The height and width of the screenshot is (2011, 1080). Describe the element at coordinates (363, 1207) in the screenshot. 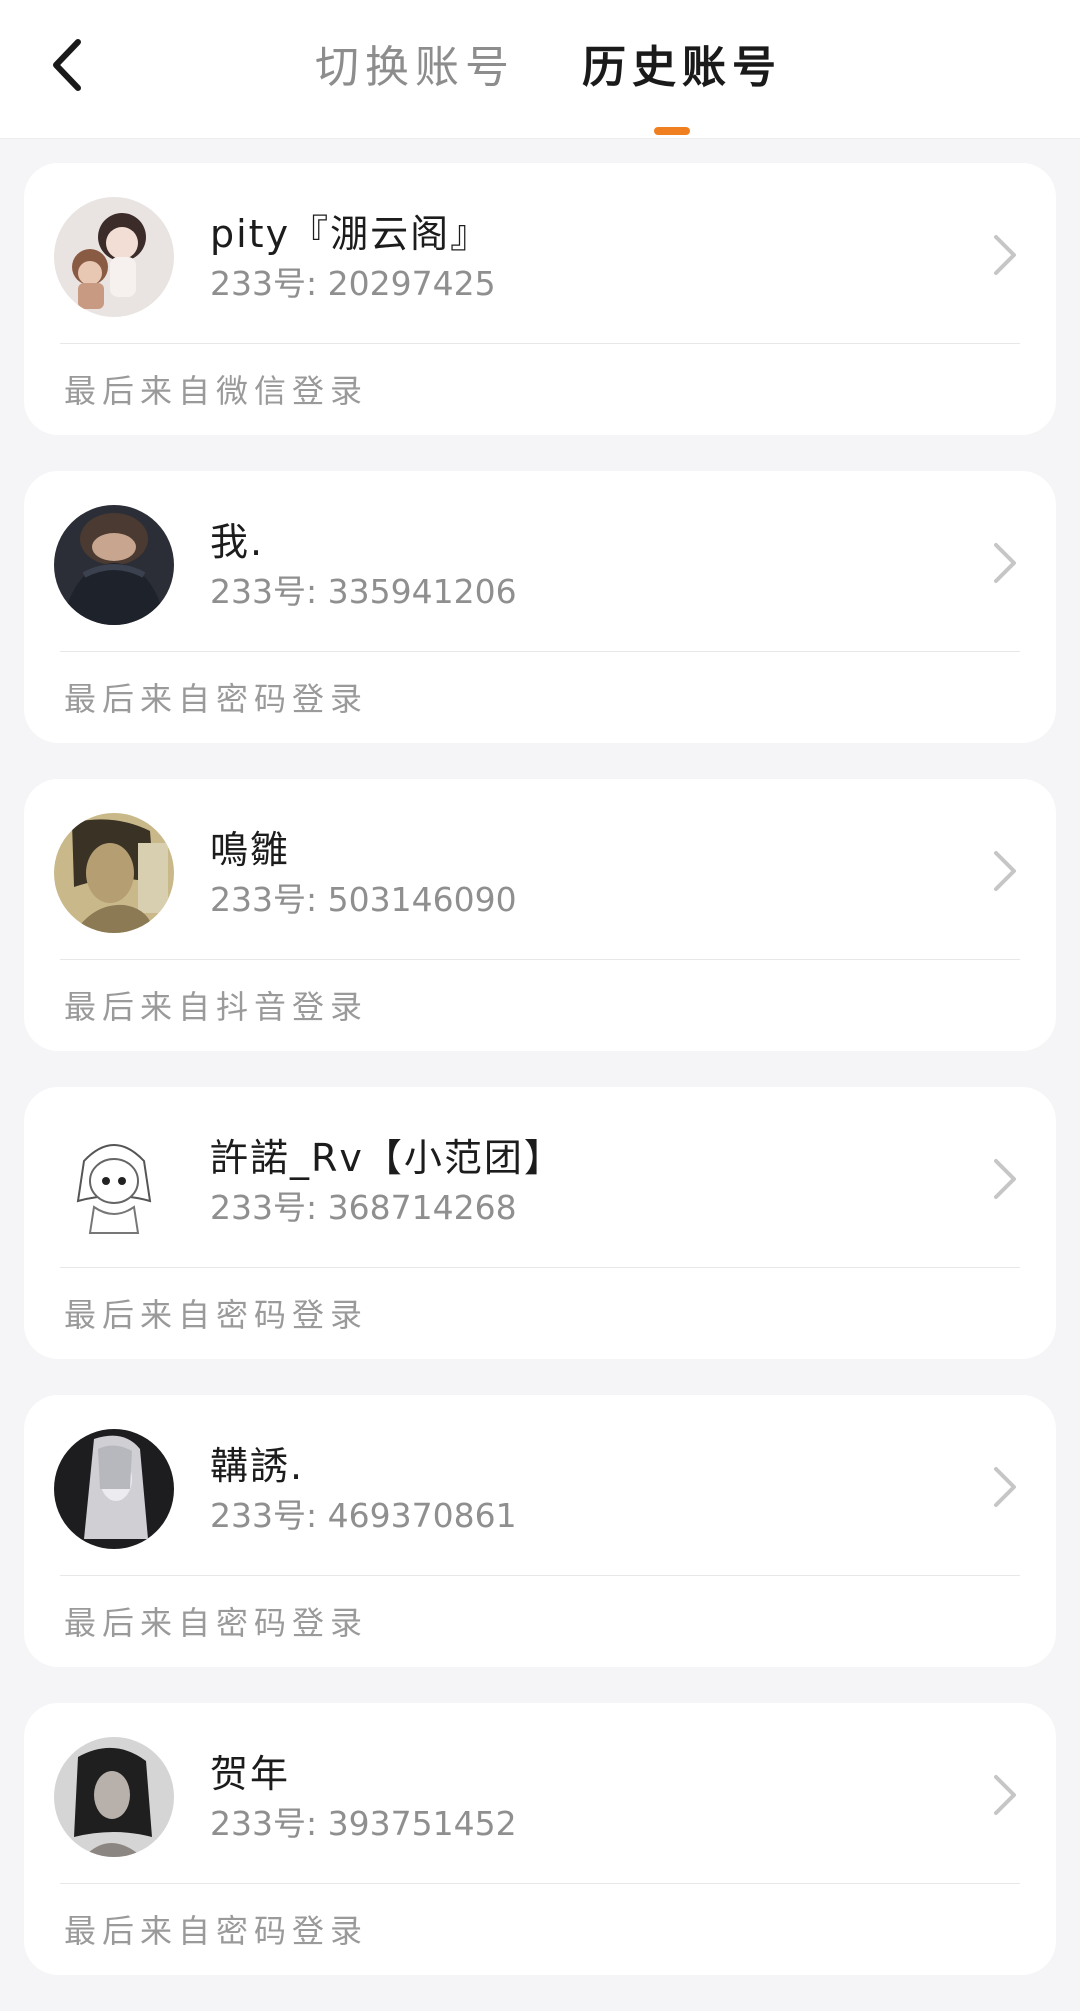

I see `account-id: 233号: 368714268` at that location.